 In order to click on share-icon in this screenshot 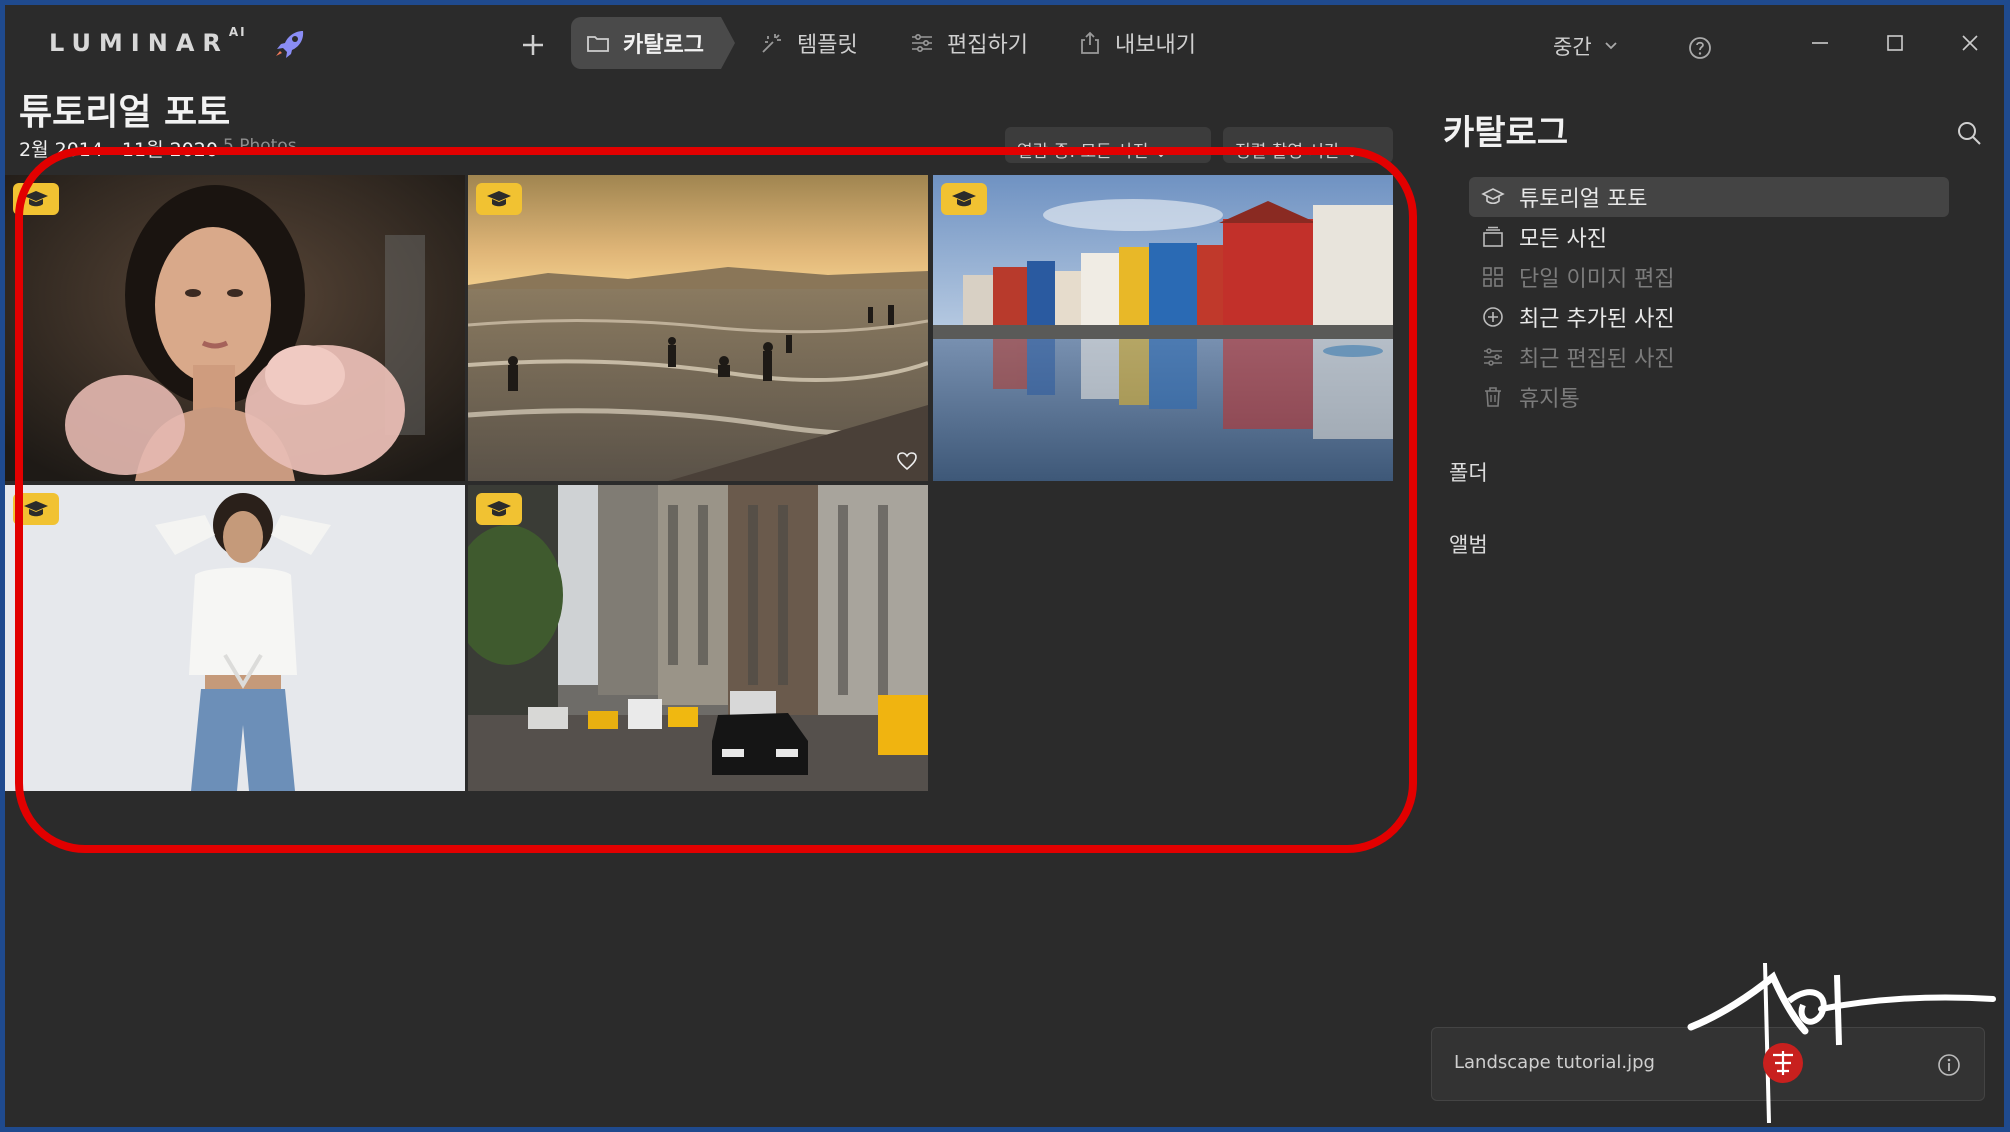, I will do `click(1090, 42)`.